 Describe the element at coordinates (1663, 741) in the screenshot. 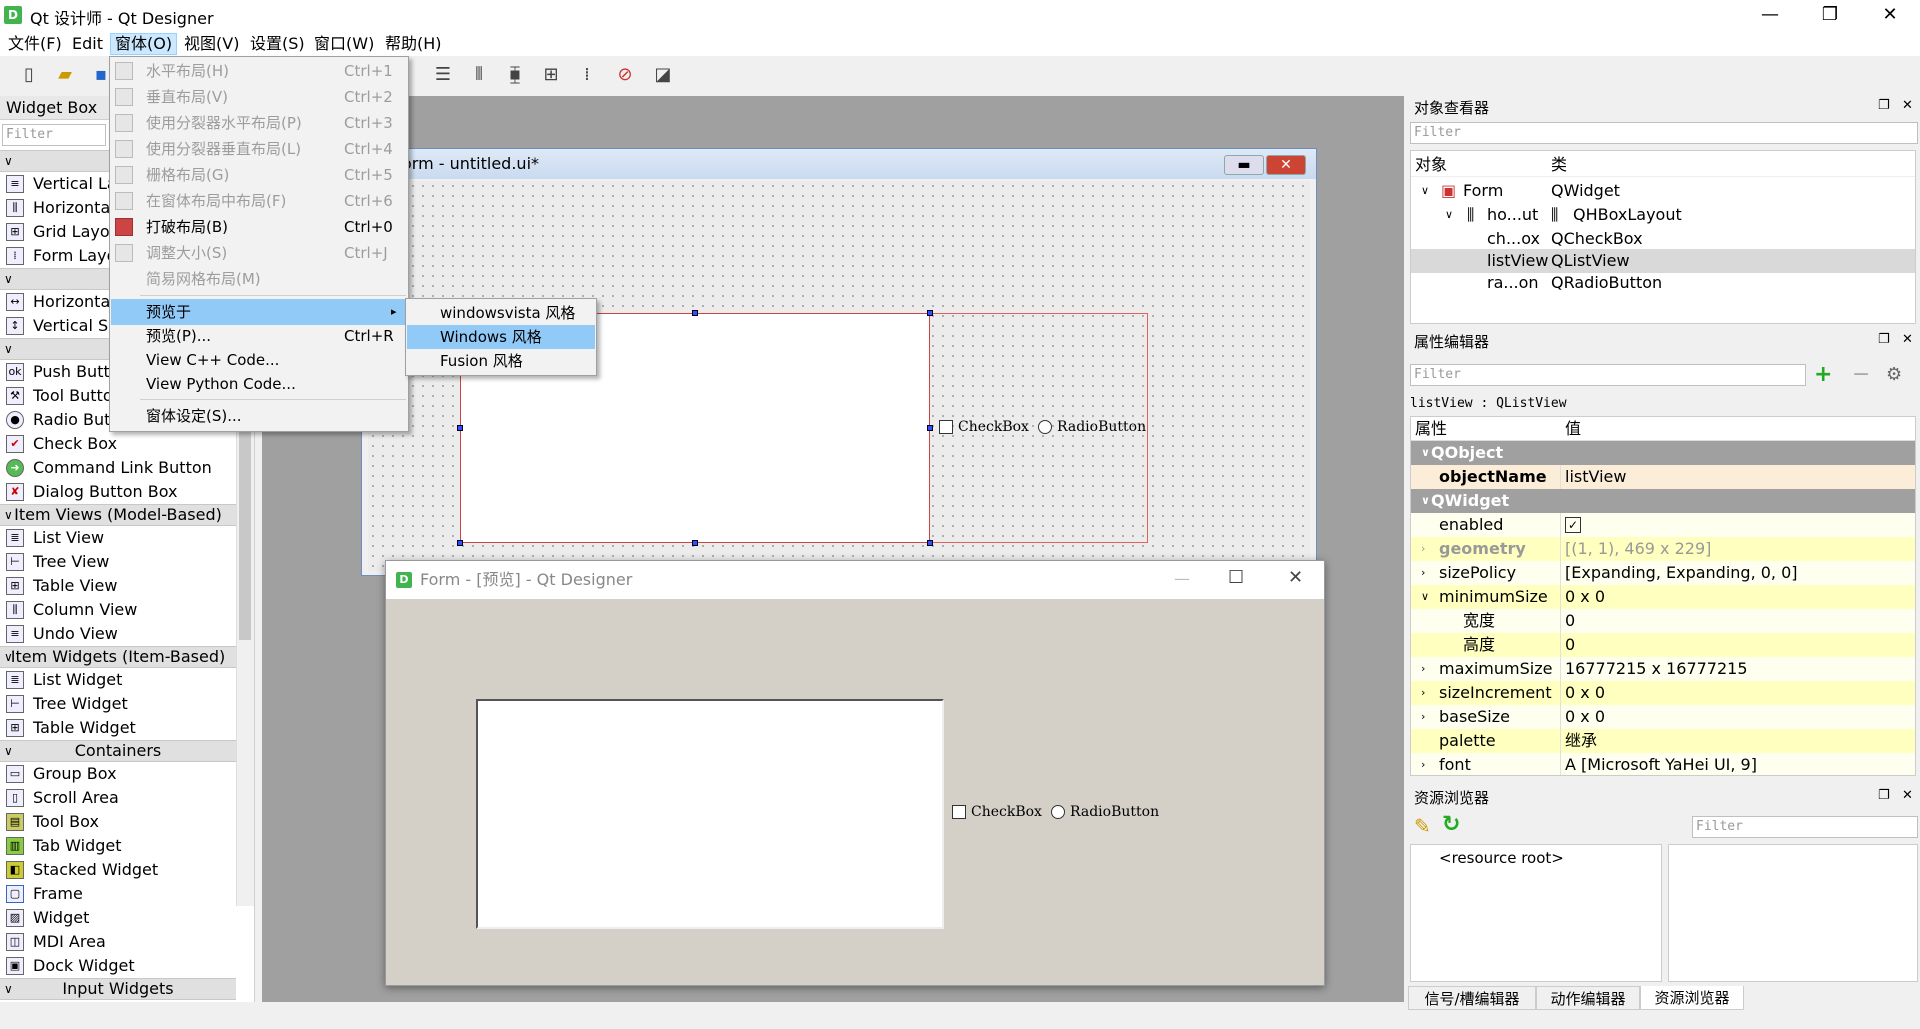

I see `prop-palette: palette 继承` at that location.